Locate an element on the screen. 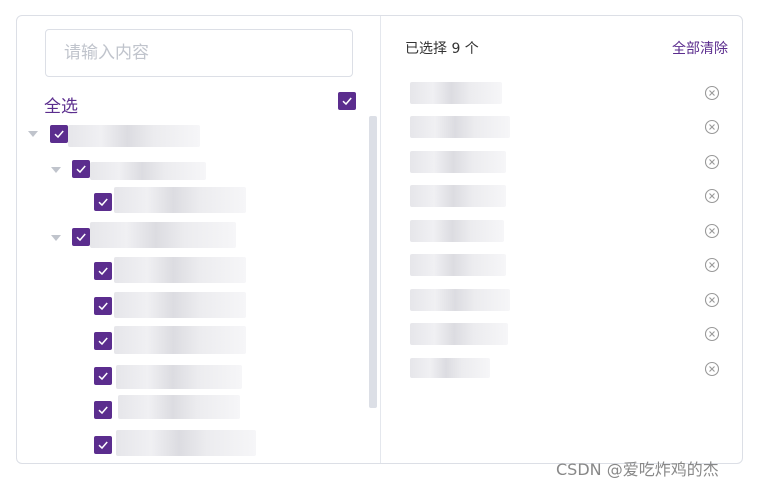 This screenshot has width=763, height=486. selected-count: 已选择 9 个 is located at coordinates (442, 49).